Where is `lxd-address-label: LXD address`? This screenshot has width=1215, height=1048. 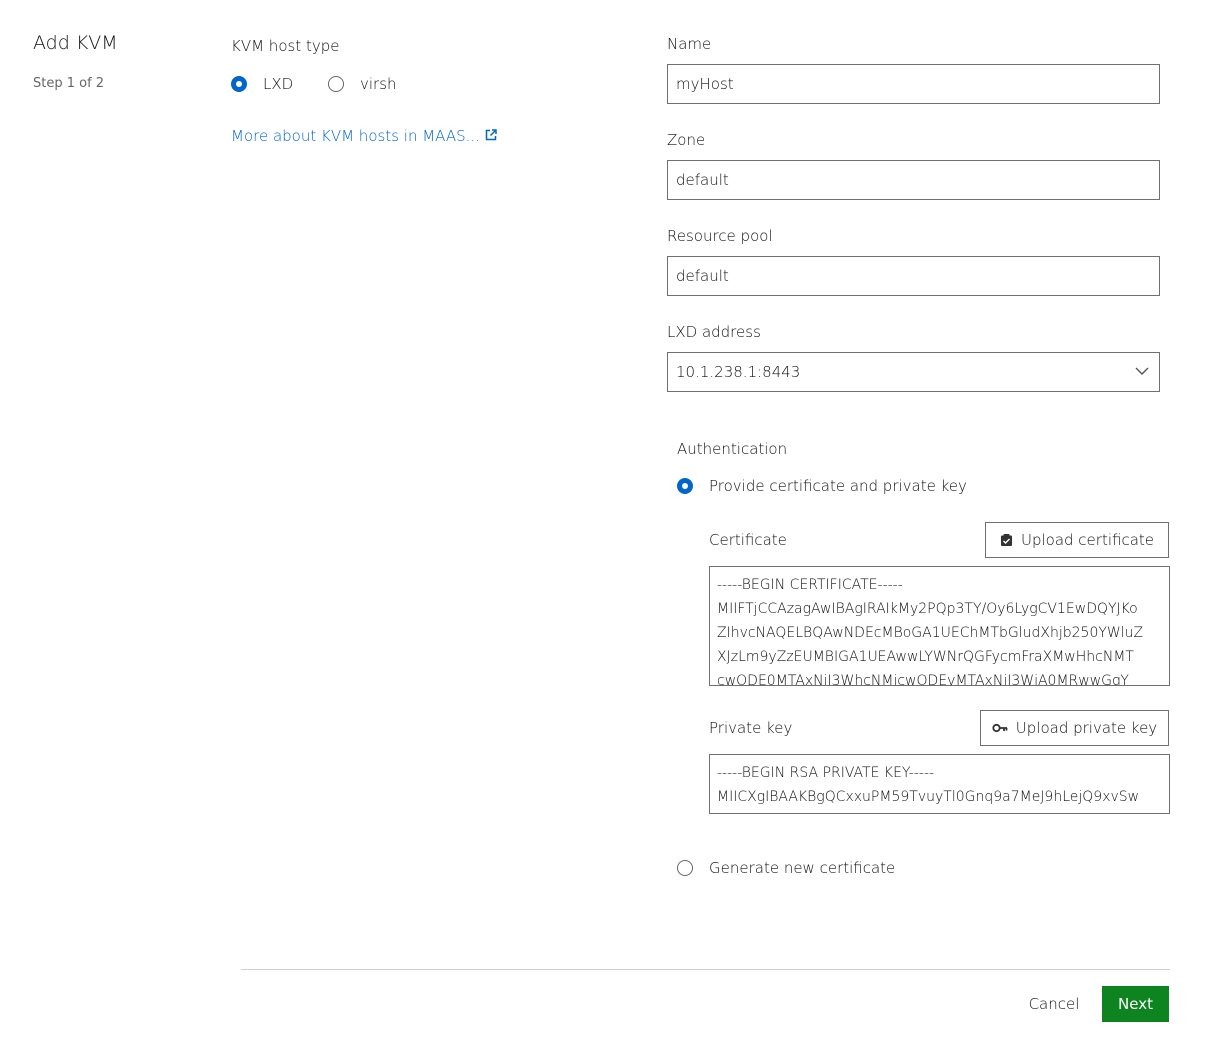
lxd-address-label: LXD address is located at coordinates (714, 332).